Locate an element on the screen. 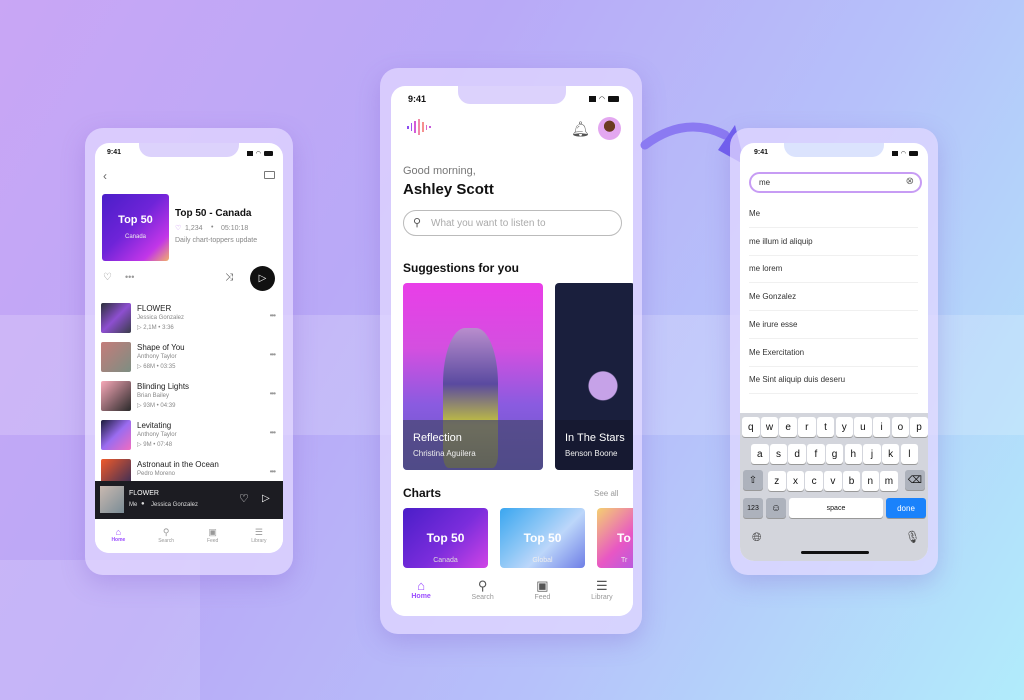  notch is located at coordinates (834, 150).